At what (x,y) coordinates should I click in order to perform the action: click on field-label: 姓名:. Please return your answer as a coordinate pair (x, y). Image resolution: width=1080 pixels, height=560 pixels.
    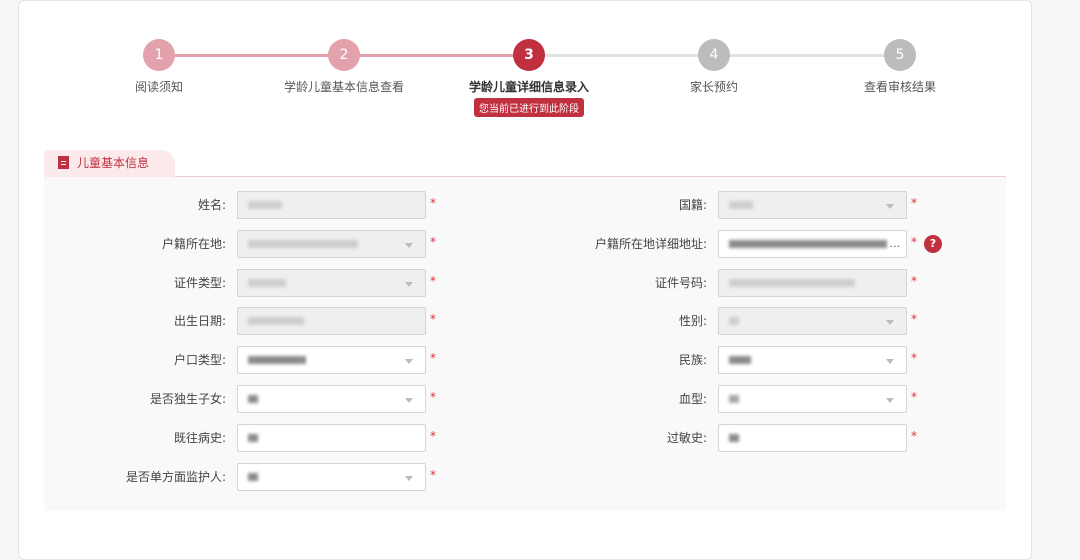
    Looking at the image, I should click on (211, 205).